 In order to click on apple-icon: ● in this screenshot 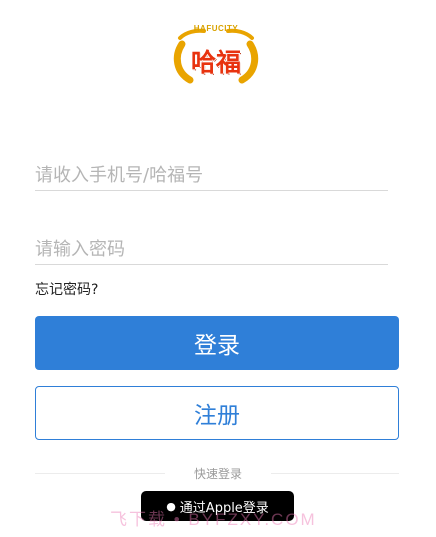, I will do `click(171, 506)`.